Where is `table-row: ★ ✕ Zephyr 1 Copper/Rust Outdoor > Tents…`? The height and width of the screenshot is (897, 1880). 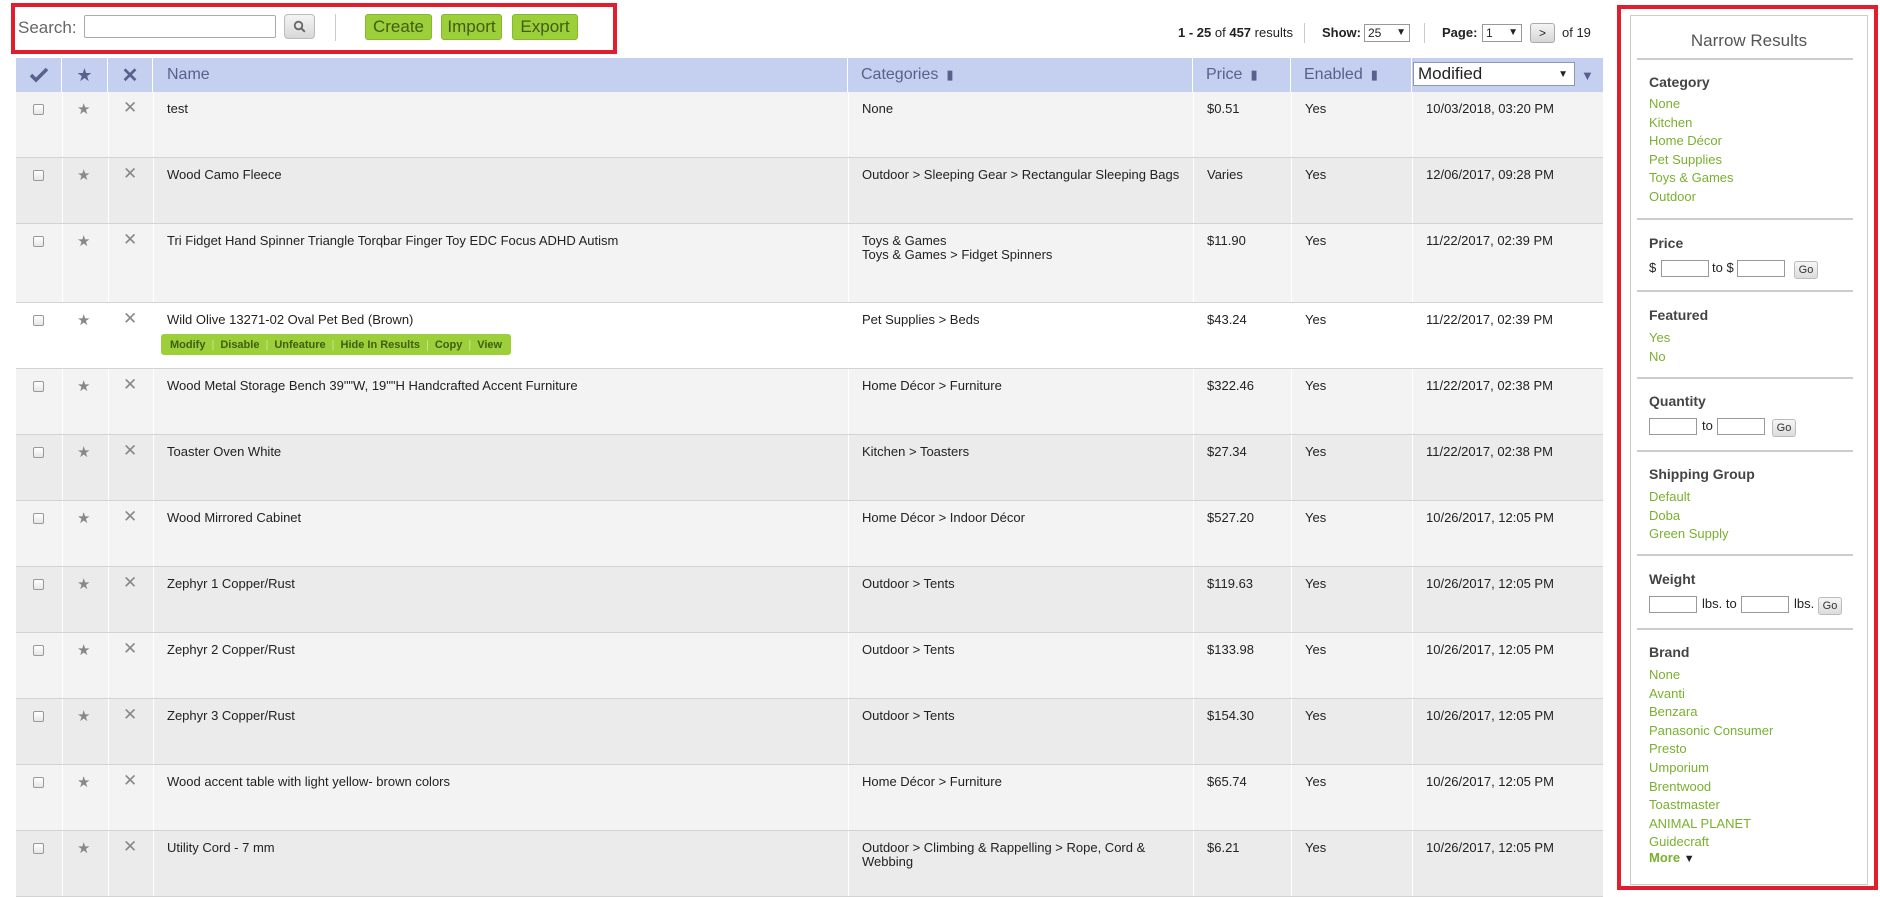 table-row: ★ ✕ Zephyr 1 Copper/Rust Outdoor > Tents… is located at coordinates (809, 600).